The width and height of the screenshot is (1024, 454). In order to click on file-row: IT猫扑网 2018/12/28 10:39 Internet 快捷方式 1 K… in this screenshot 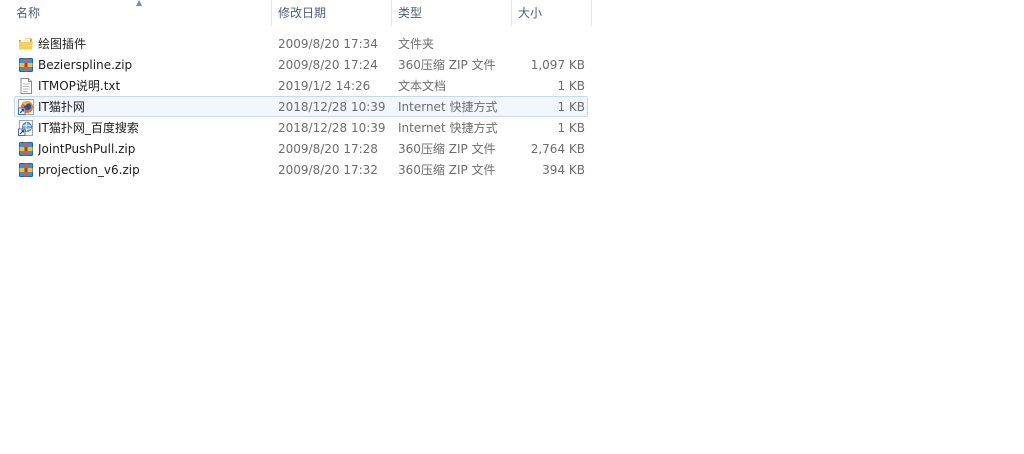, I will do `click(301, 106)`.